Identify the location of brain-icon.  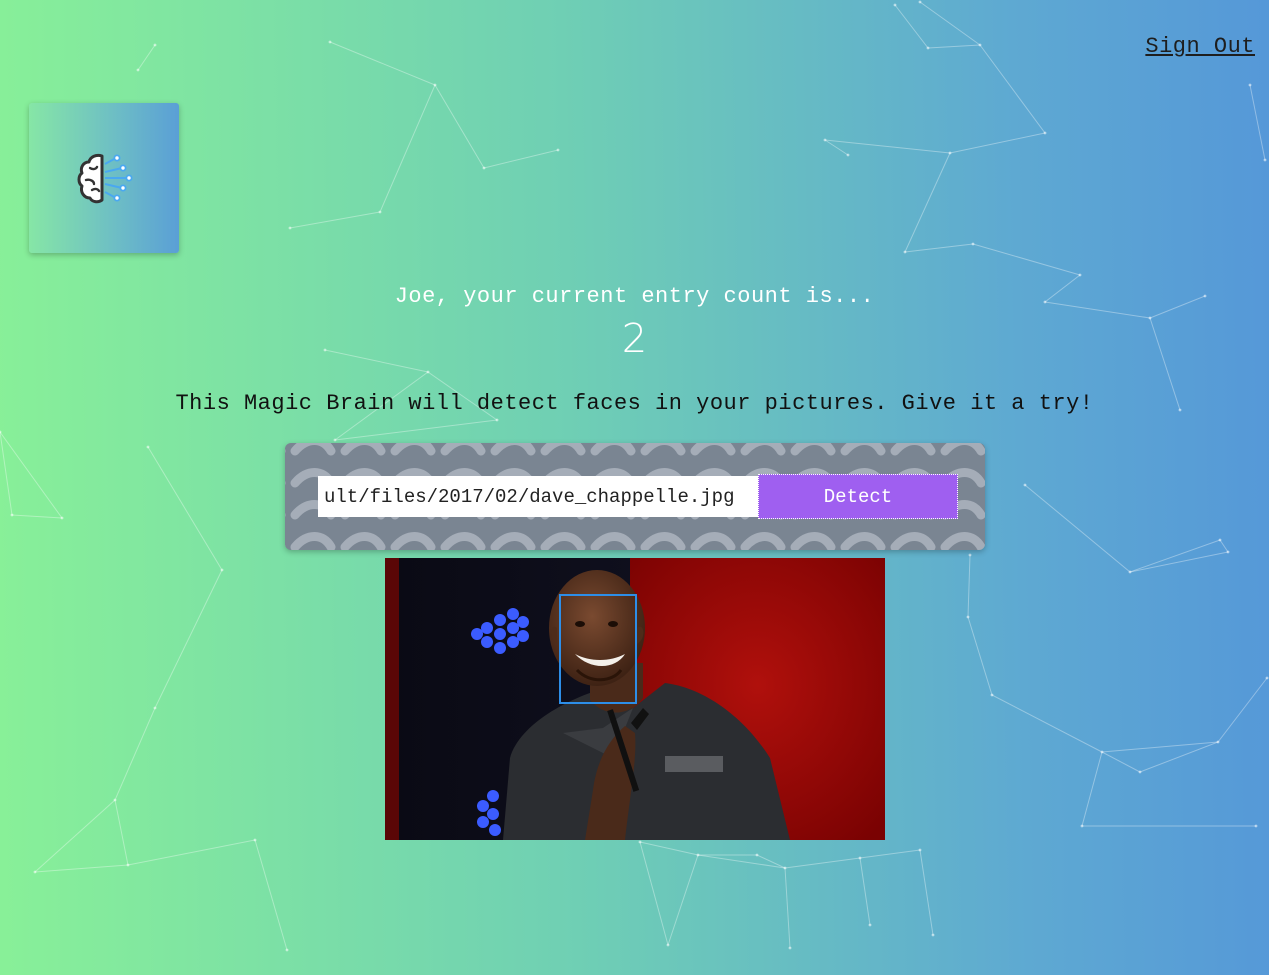
(105, 178).